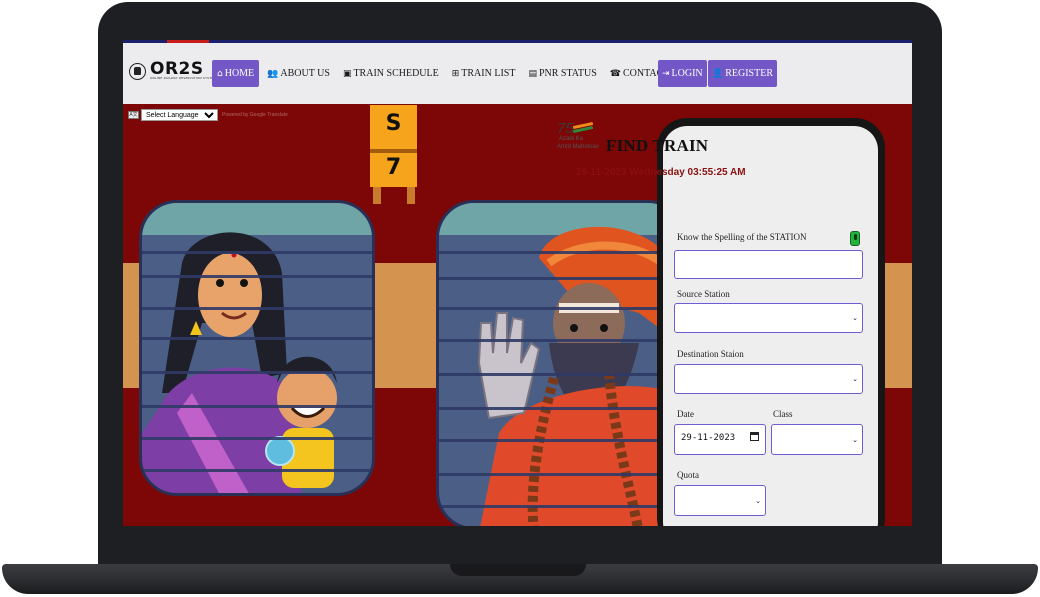 This screenshot has width=1040, height=597. What do you see at coordinates (305, 73) in the screenshot?
I see `nav-about-label: ABOUT US` at bounding box center [305, 73].